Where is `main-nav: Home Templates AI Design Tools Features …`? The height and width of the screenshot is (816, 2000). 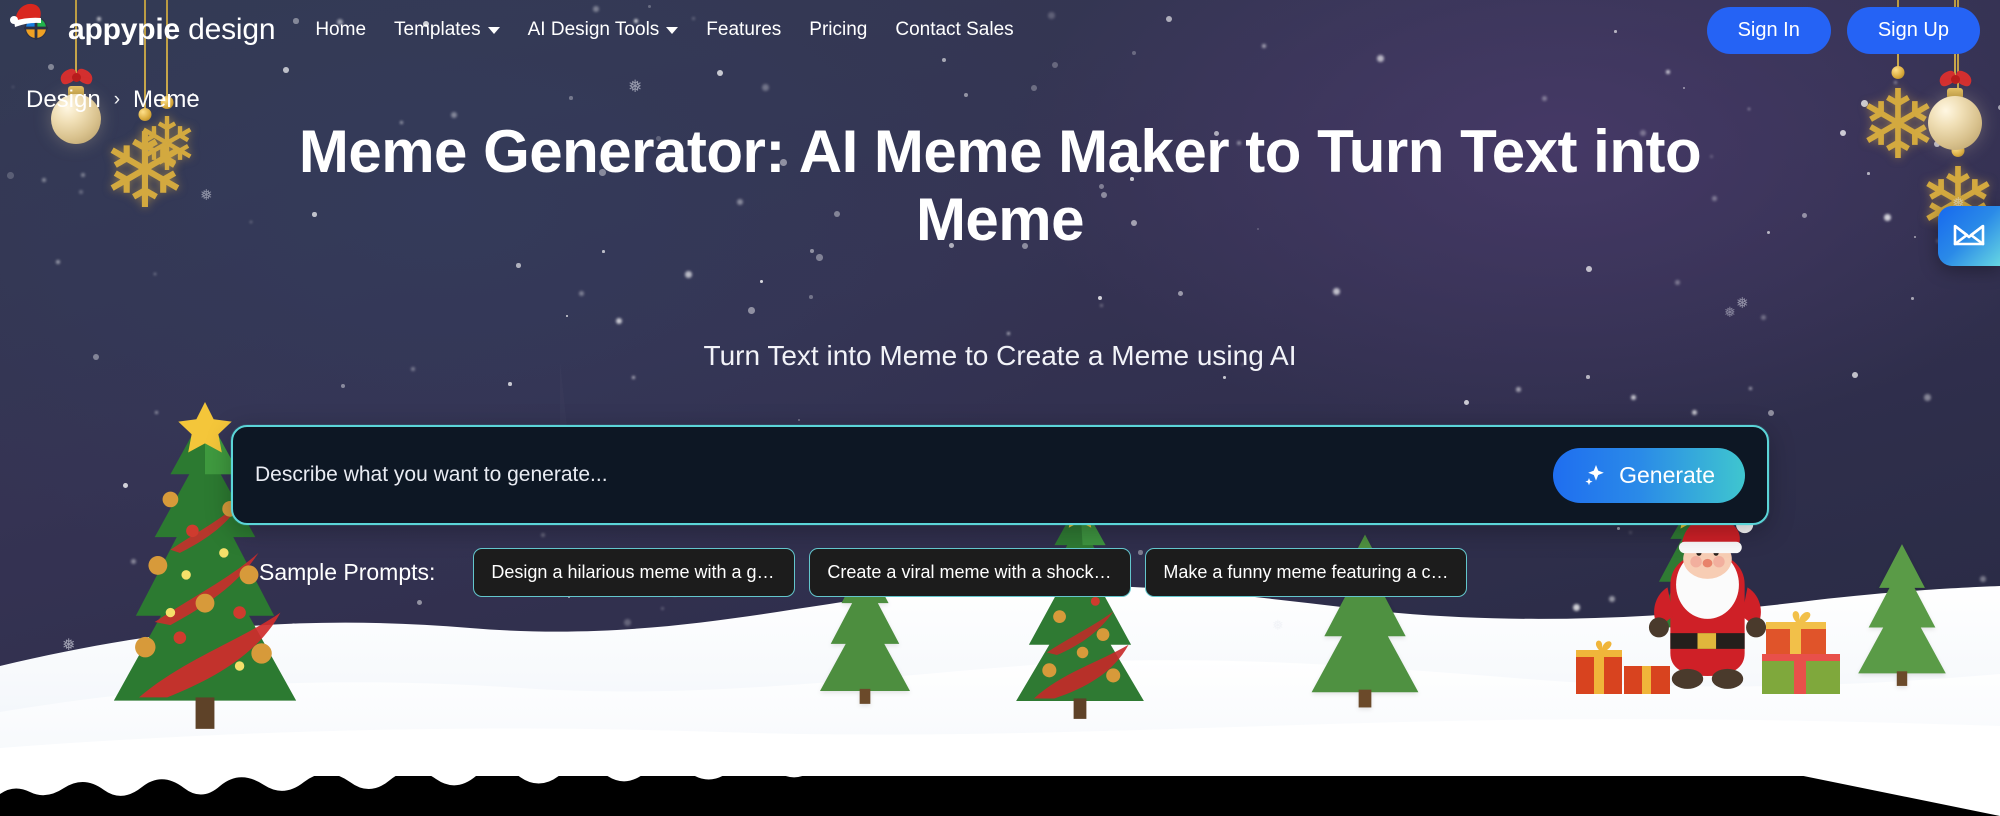
main-nav: Home Templates AI Design Tools Features … is located at coordinates (664, 30).